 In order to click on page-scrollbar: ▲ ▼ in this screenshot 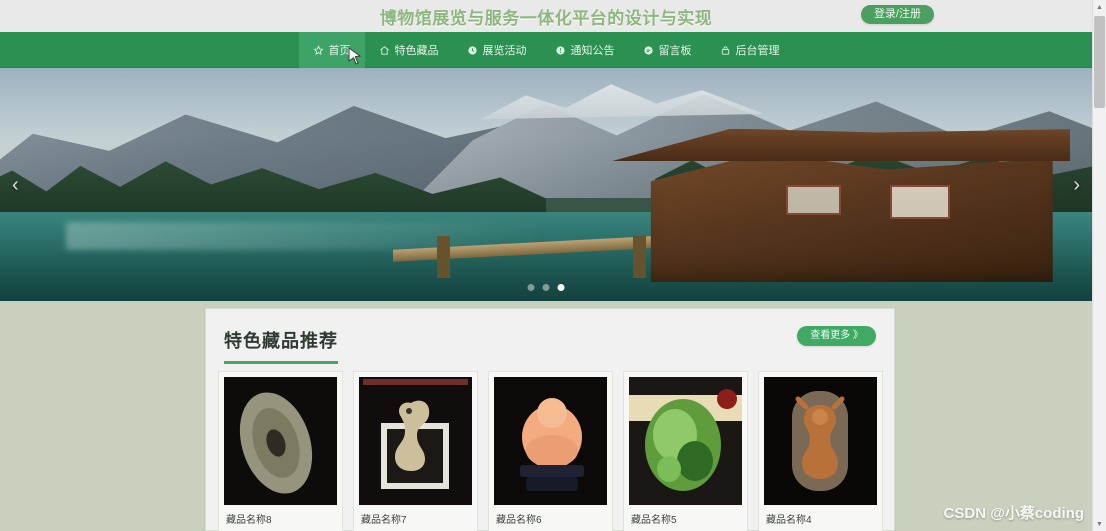, I will do `click(1099, 265)`.